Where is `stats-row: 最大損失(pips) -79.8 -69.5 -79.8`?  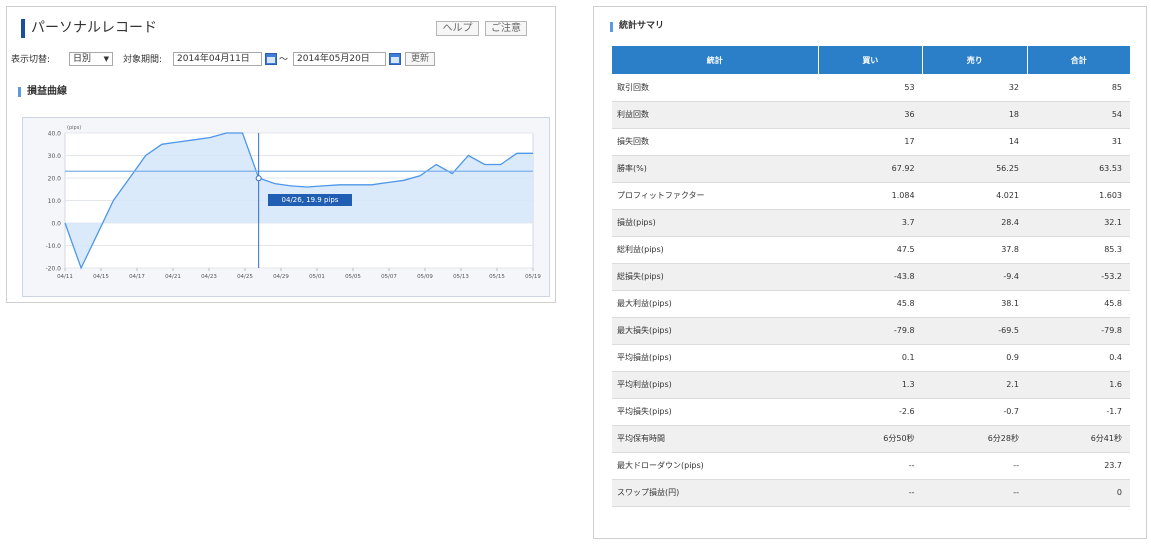
stats-row: 最大損失(pips) -79.8 -69.5 -79.8 is located at coordinates (871, 331).